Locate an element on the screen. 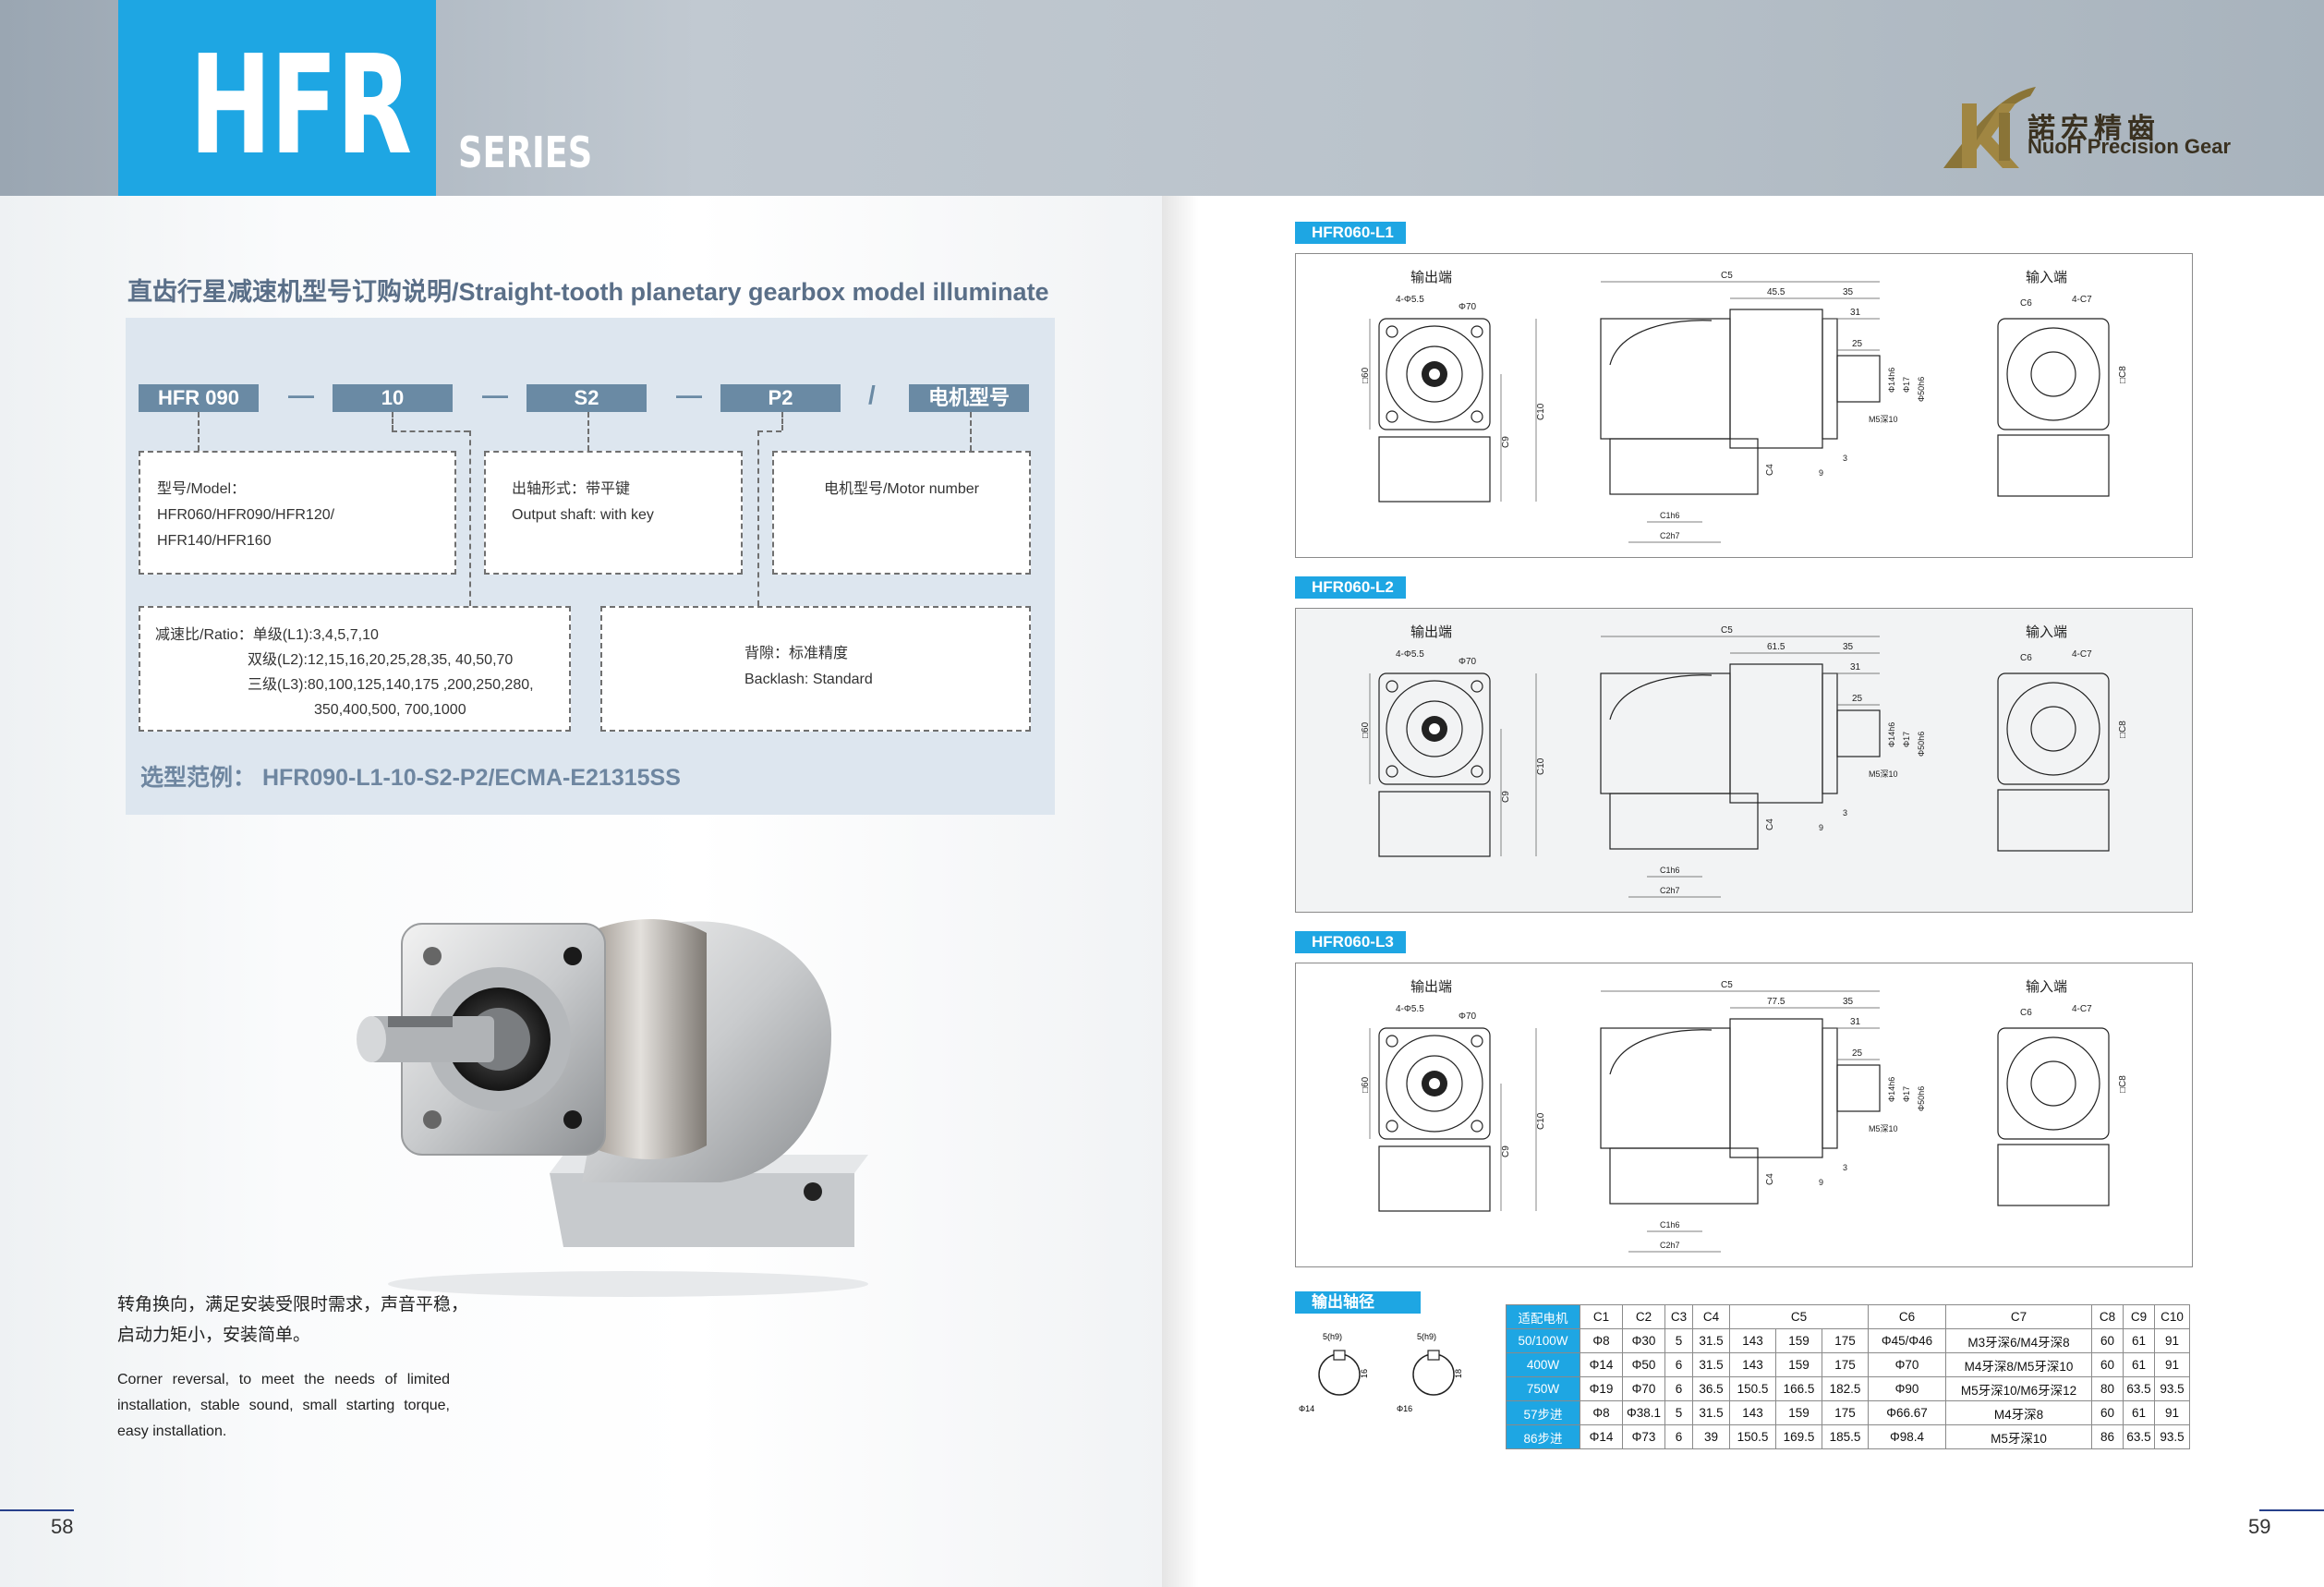  table-cell: 31.5 is located at coordinates (1711, 1340).